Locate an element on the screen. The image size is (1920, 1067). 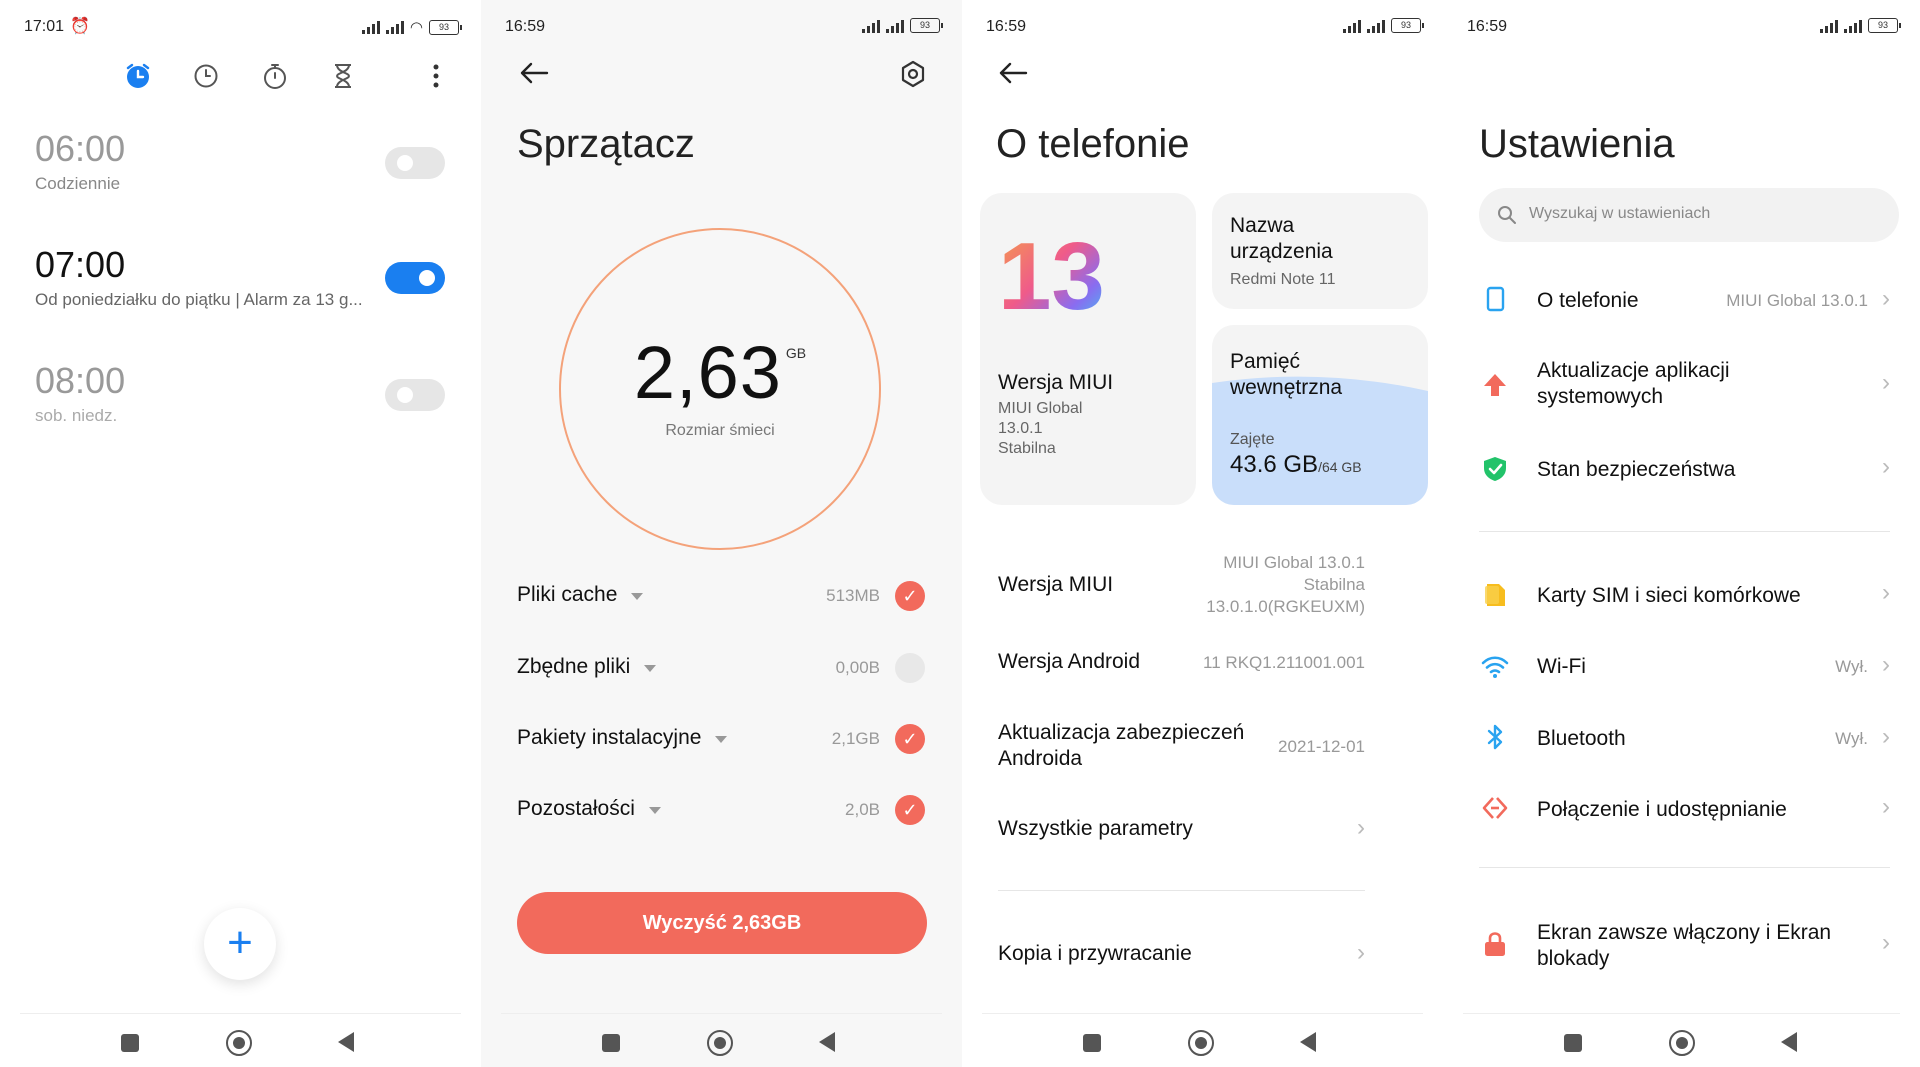
shield-icon is located at coordinates (1495, 469).